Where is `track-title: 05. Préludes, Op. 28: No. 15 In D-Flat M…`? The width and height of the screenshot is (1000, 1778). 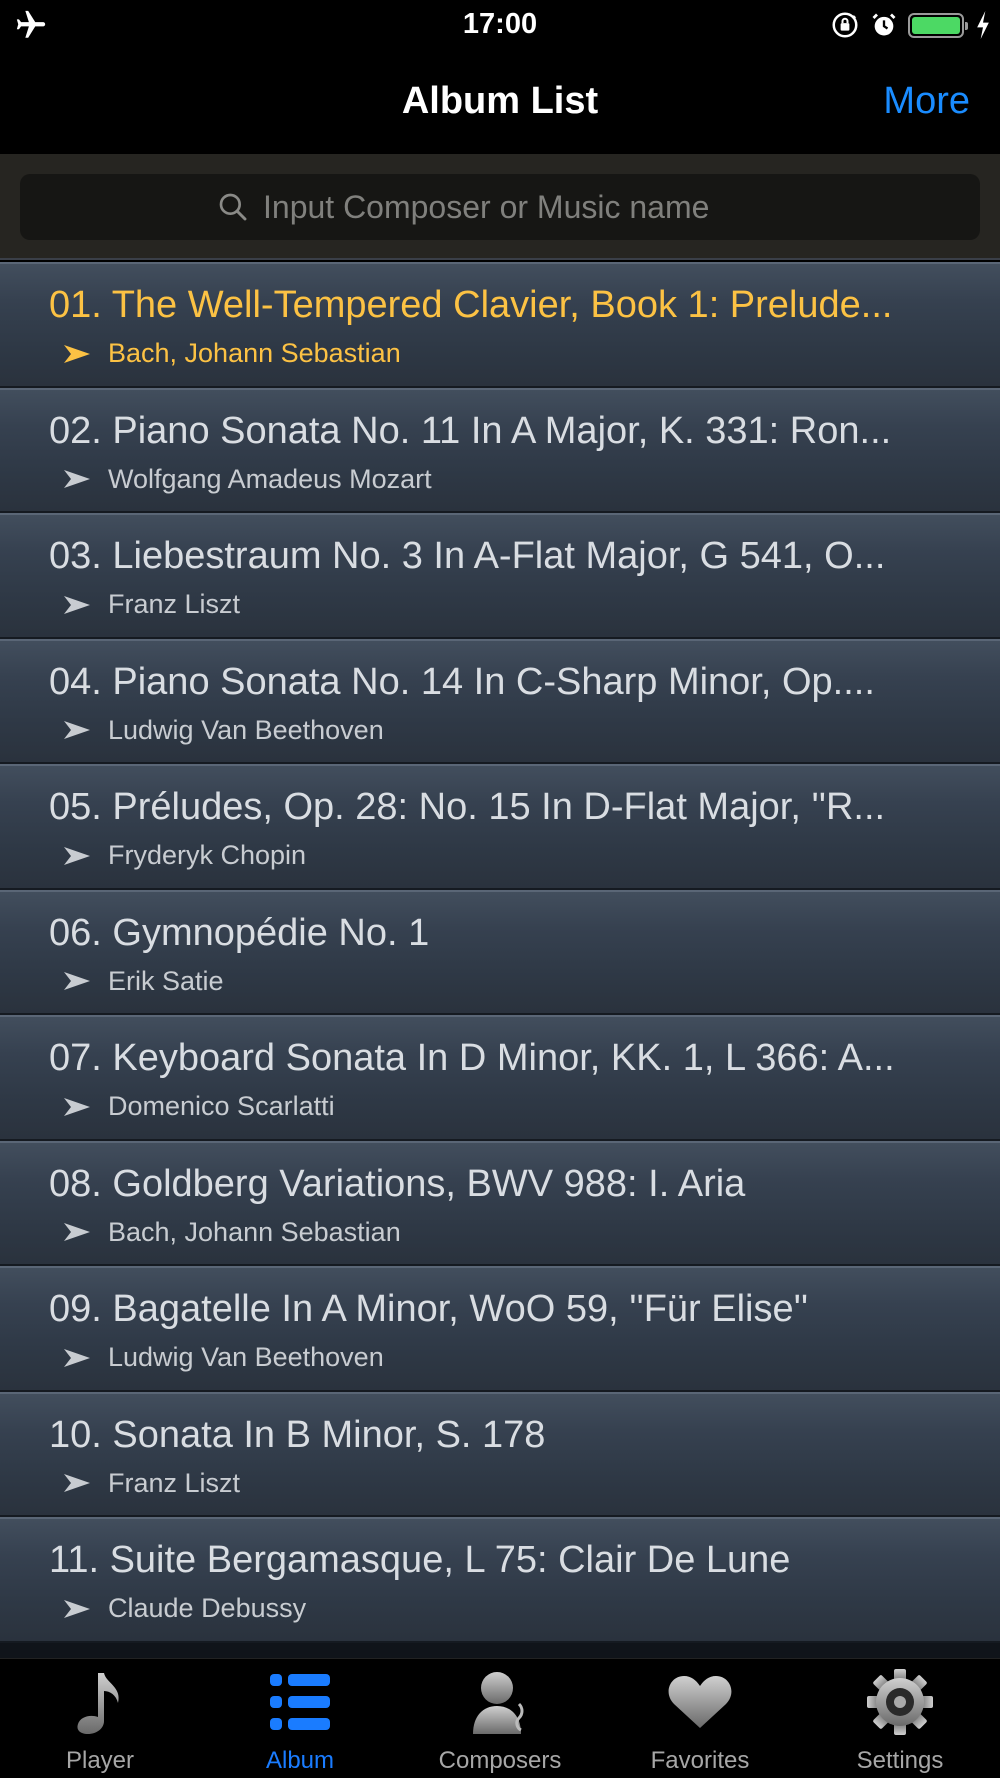
track-title: 05. Préludes, Op. 28: No. 15 In D-Flat M… is located at coordinates (467, 807).